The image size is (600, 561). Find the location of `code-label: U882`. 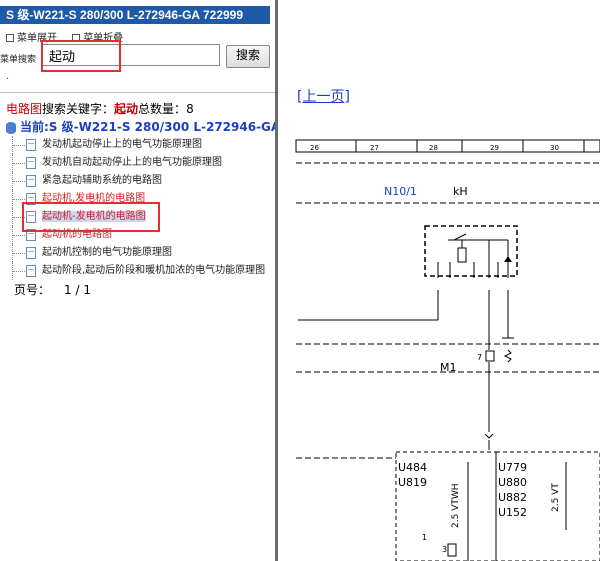

code-label: U882 is located at coordinates (512, 497).